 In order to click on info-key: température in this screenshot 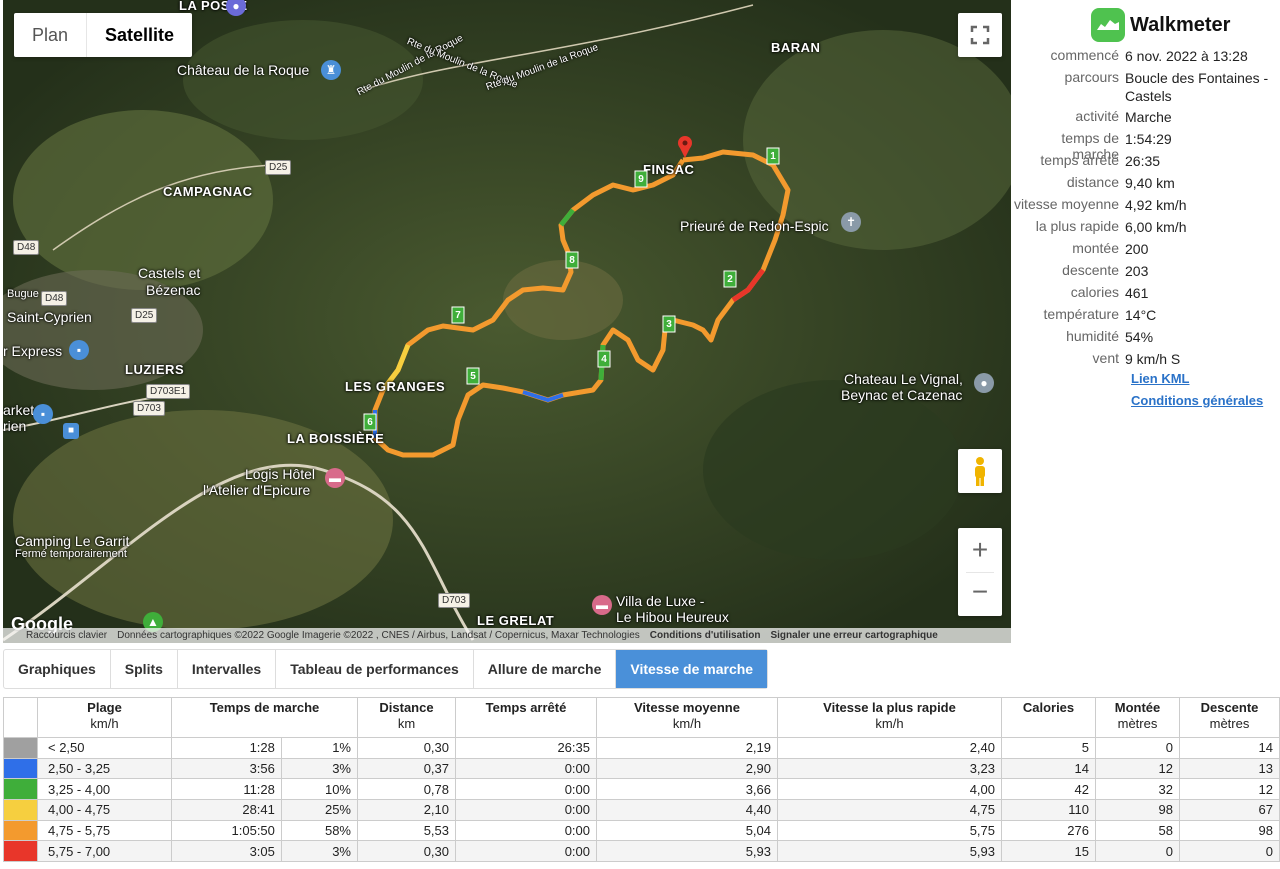, I will do `click(1081, 314)`.